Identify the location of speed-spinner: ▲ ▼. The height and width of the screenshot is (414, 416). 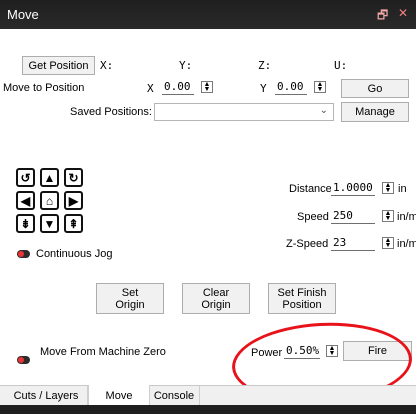
(388, 216).